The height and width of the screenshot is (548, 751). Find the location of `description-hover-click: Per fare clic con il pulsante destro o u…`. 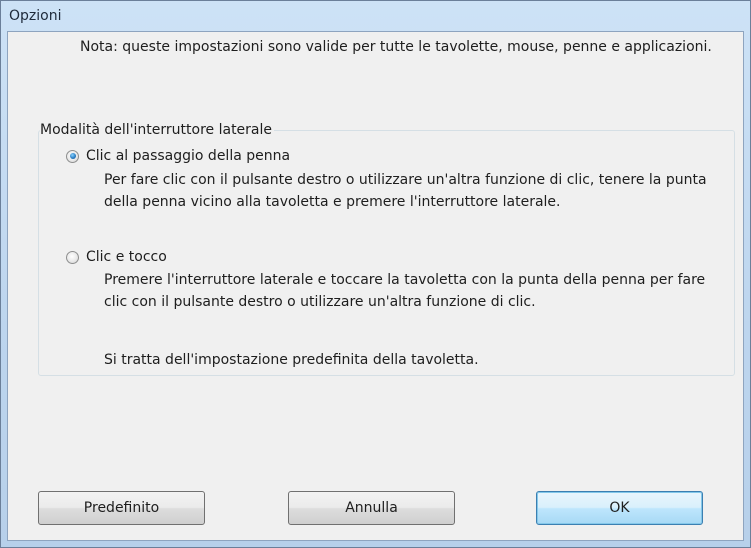

description-hover-click: Per fare clic con il pulsante destro o u… is located at coordinates (405, 191).